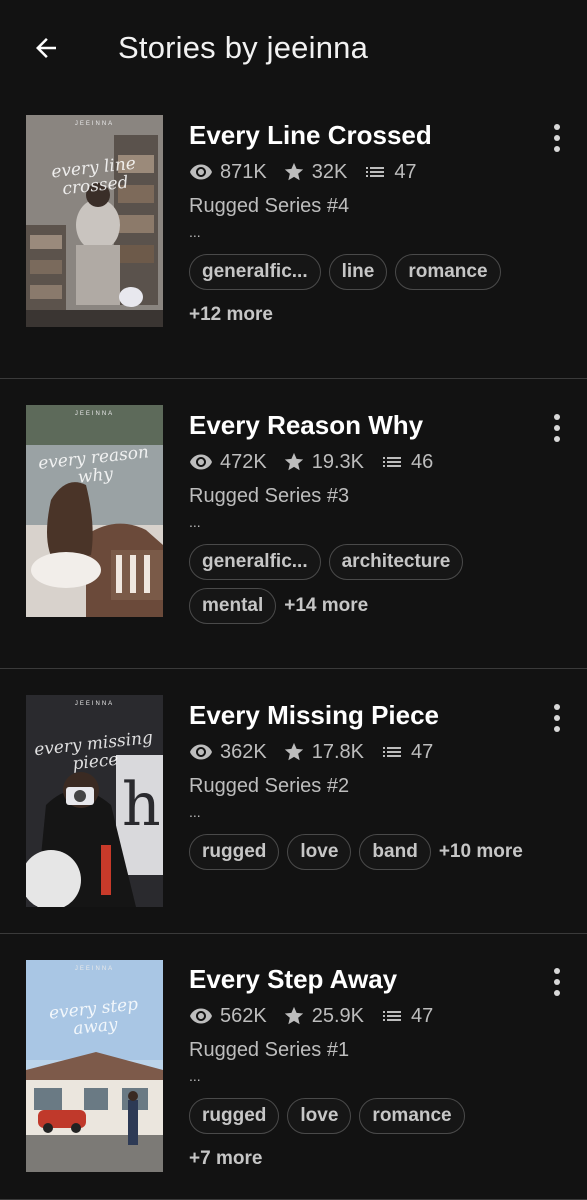  I want to click on story-title: Every Missing Piece, so click(358, 715).